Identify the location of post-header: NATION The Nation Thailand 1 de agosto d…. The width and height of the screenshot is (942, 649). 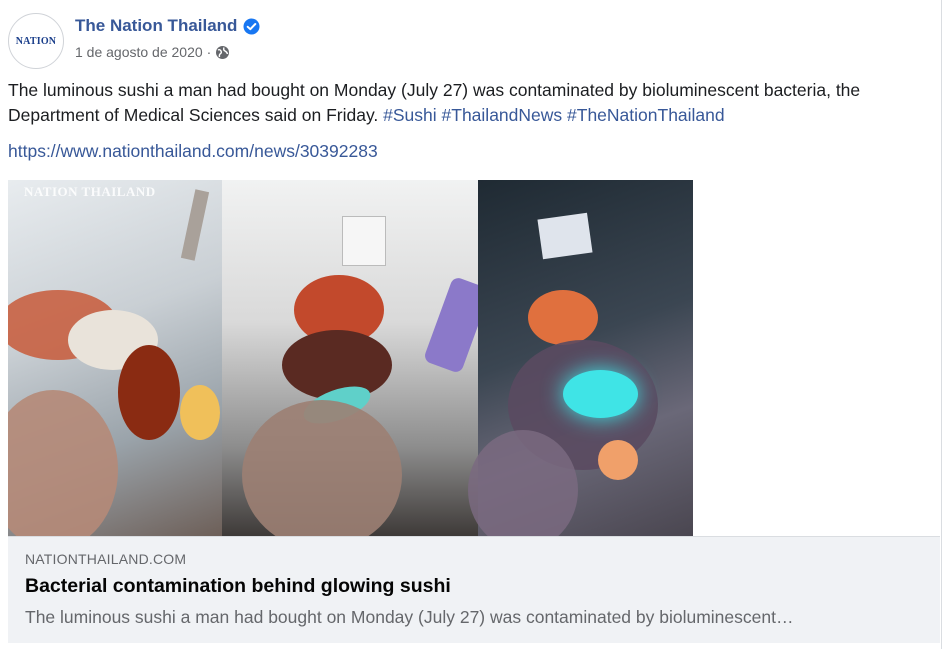
(308, 39).